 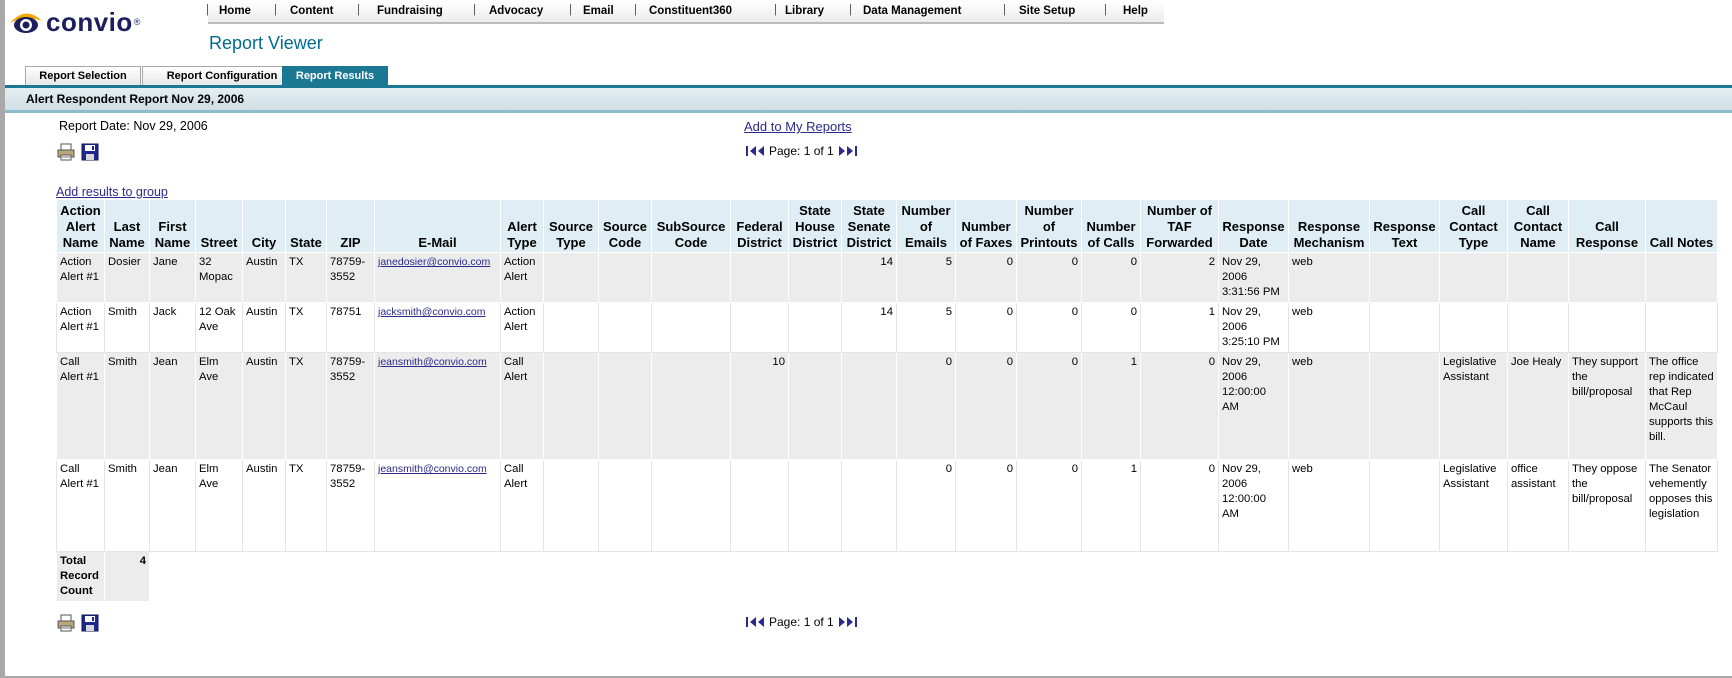 What do you see at coordinates (798, 126) in the screenshot?
I see `add-to-my-reports-link: Add to My Reports` at bounding box center [798, 126].